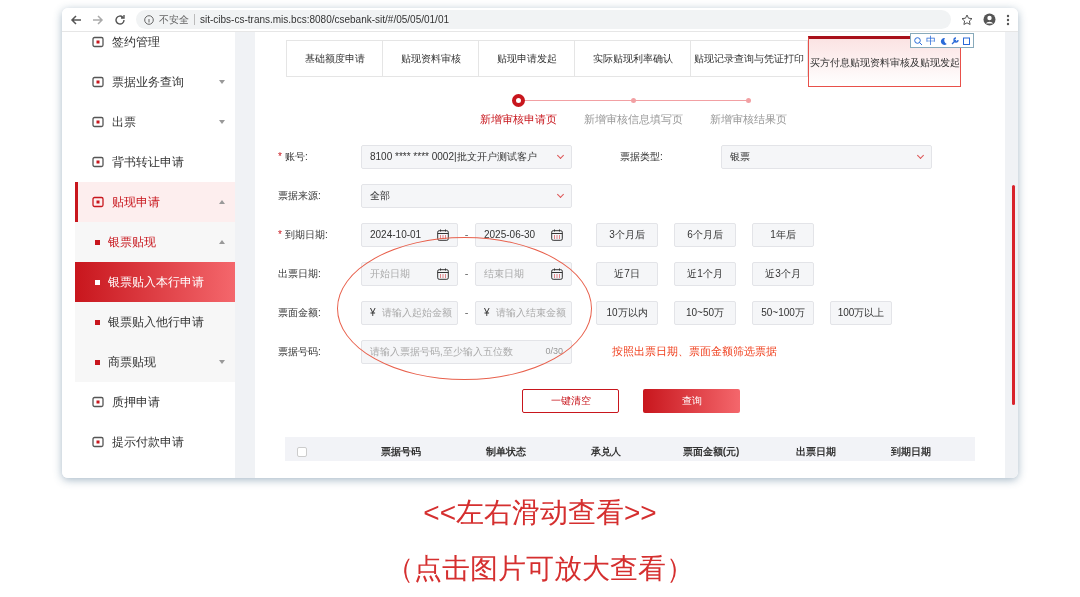 This screenshot has height=597, width=1080. Describe the element at coordinates (155, 162) in the screenshot. I see `sidebar-item: 背书转让申请` at that location.